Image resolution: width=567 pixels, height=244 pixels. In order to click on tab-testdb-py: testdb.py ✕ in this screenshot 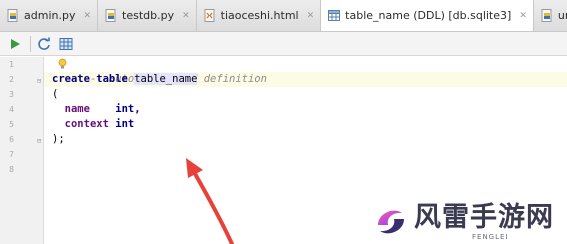, I will do `click(147, 15)`.